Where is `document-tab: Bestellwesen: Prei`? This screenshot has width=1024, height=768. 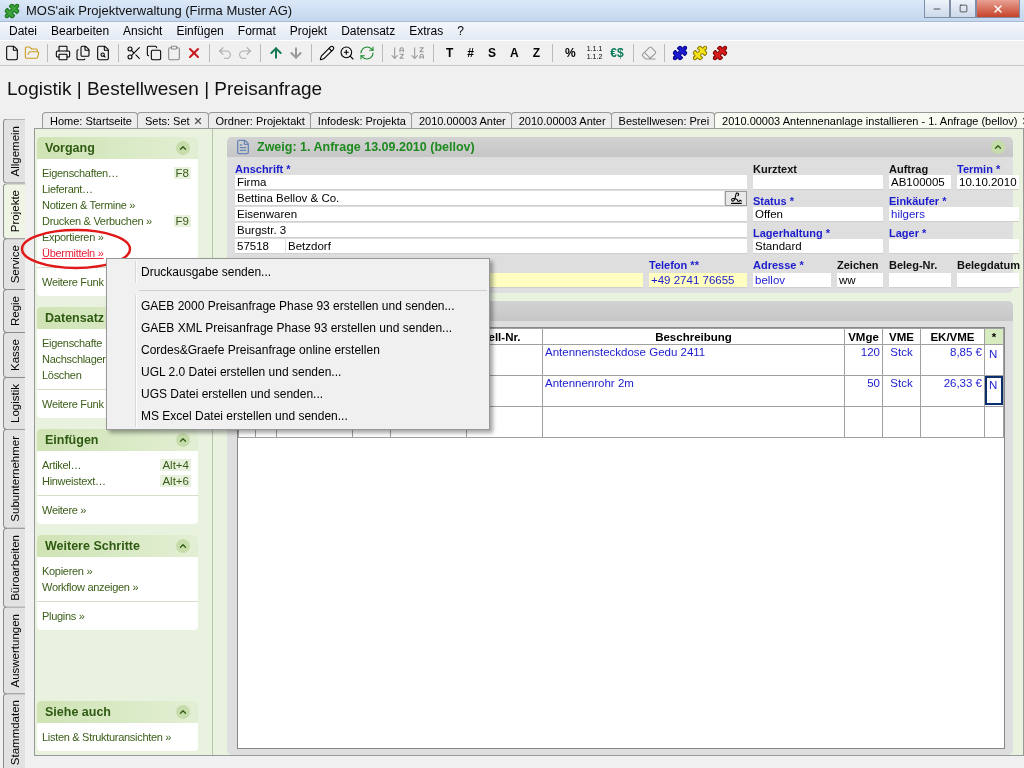
document-tab: Bestellwesen: Prei is located at coordinates (663, 120).